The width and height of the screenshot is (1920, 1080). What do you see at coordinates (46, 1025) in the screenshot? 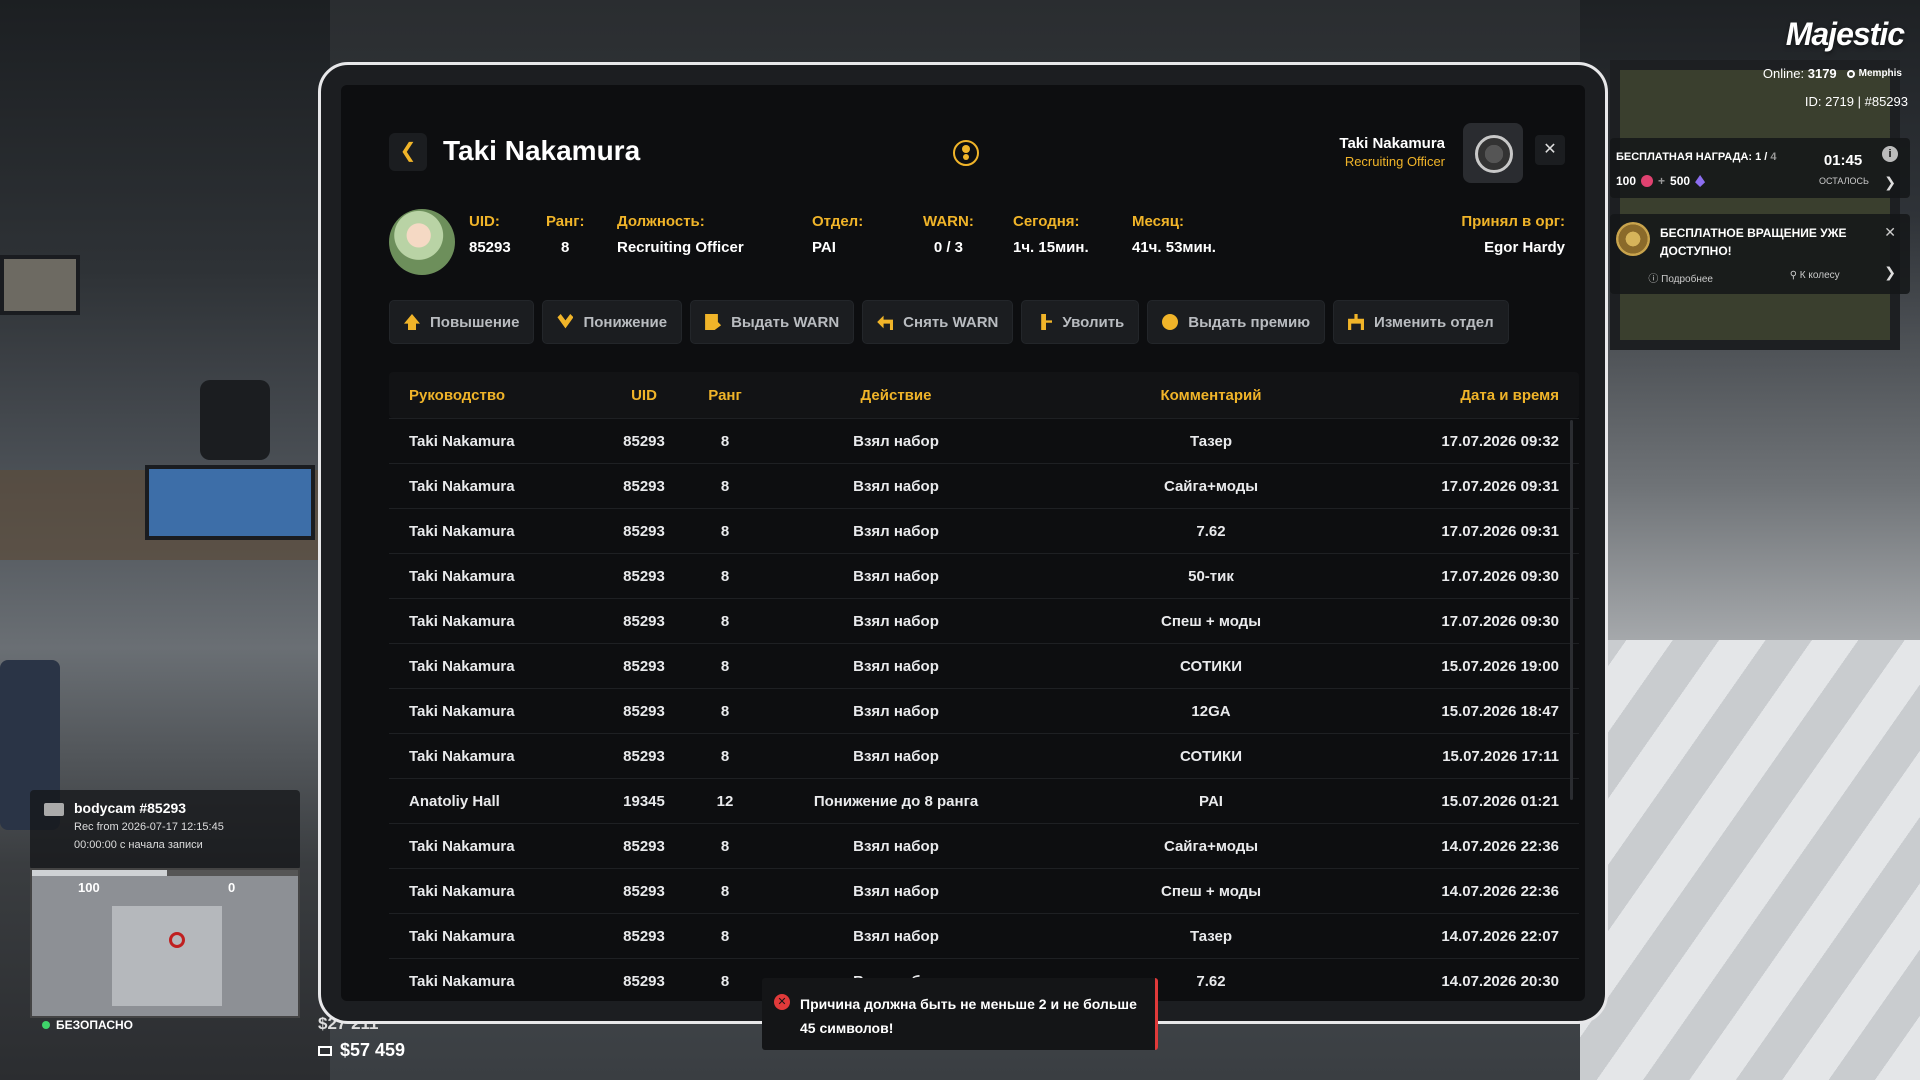
I see `safe-dot-icon` at bounding box center [46, 1025].